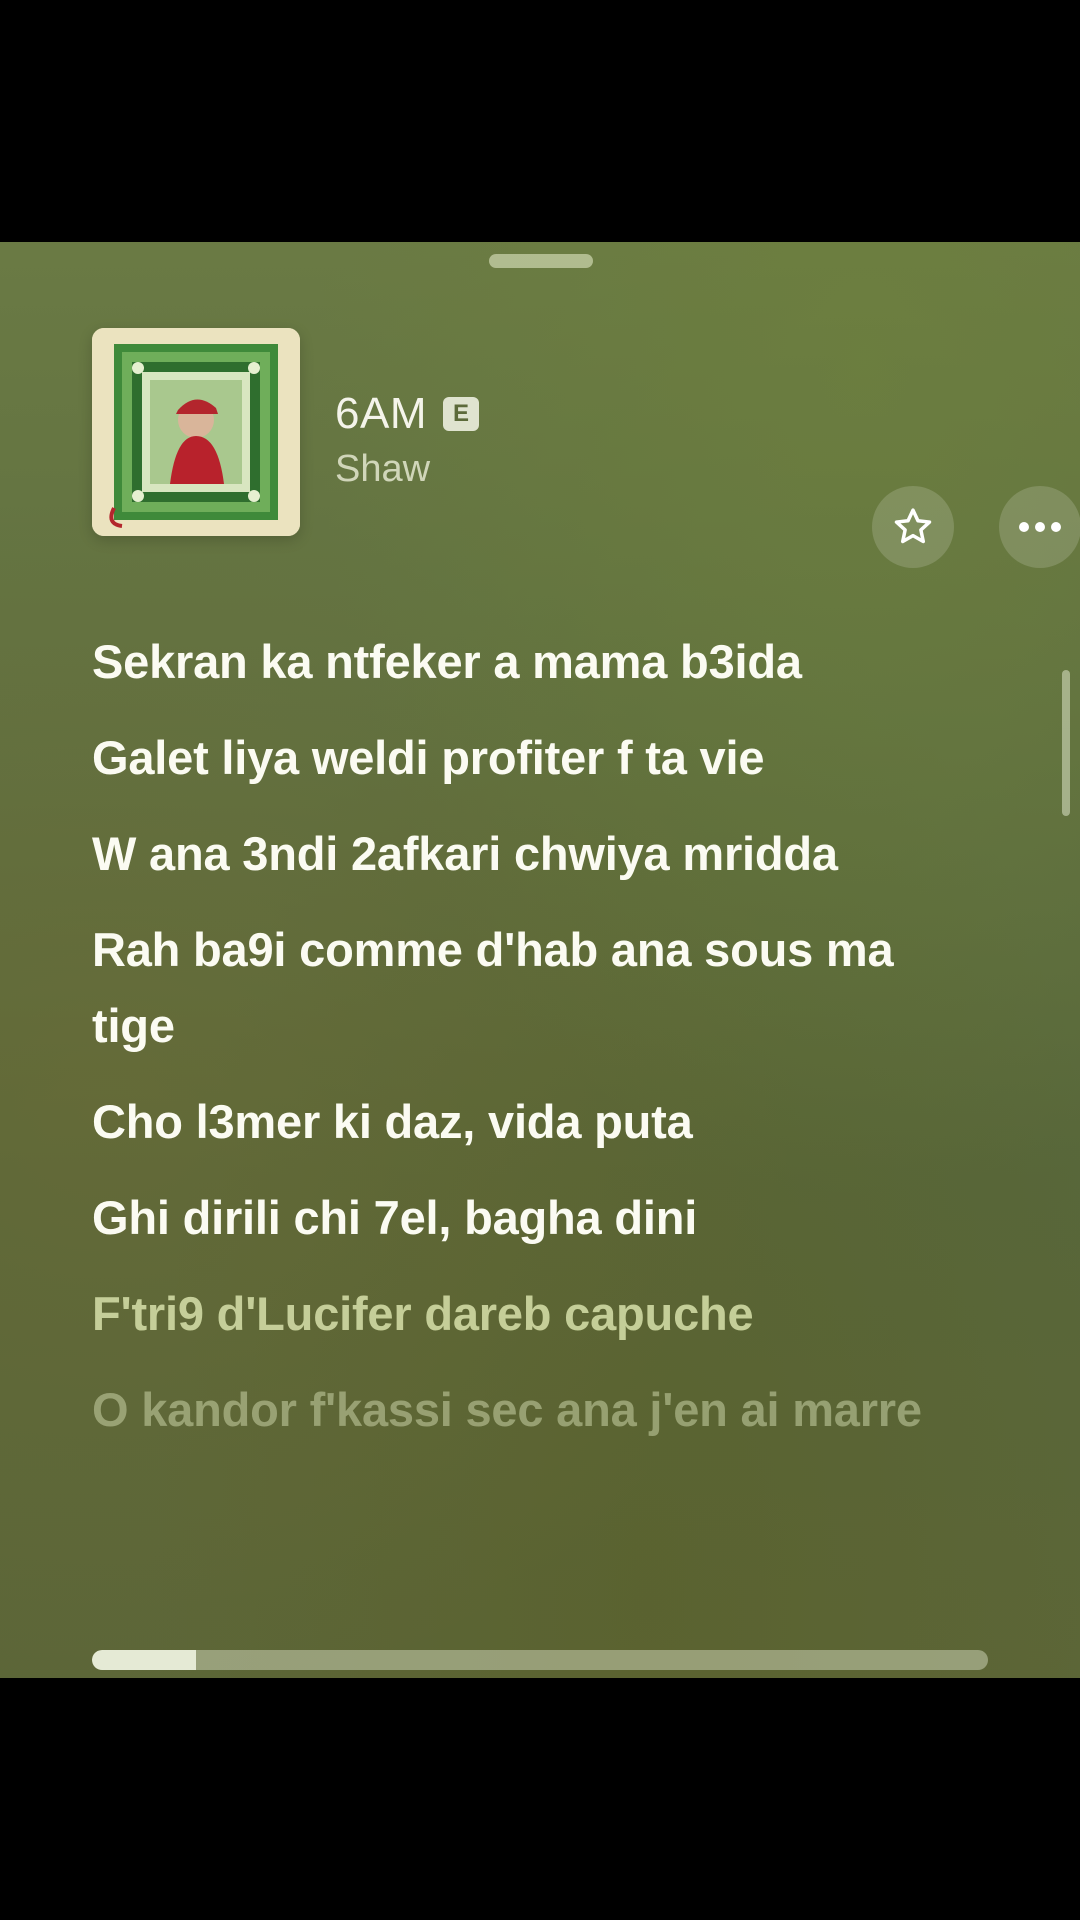 This screenshot has width=1080, height=1920. Describe the element at coordinates (537, 662) in the screenshot. I see `lyric-line: Sekran ka ntfeker a mama b3ida` at that location.